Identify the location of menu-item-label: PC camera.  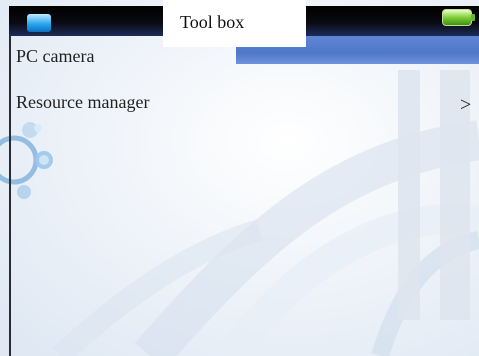
(55, 56).